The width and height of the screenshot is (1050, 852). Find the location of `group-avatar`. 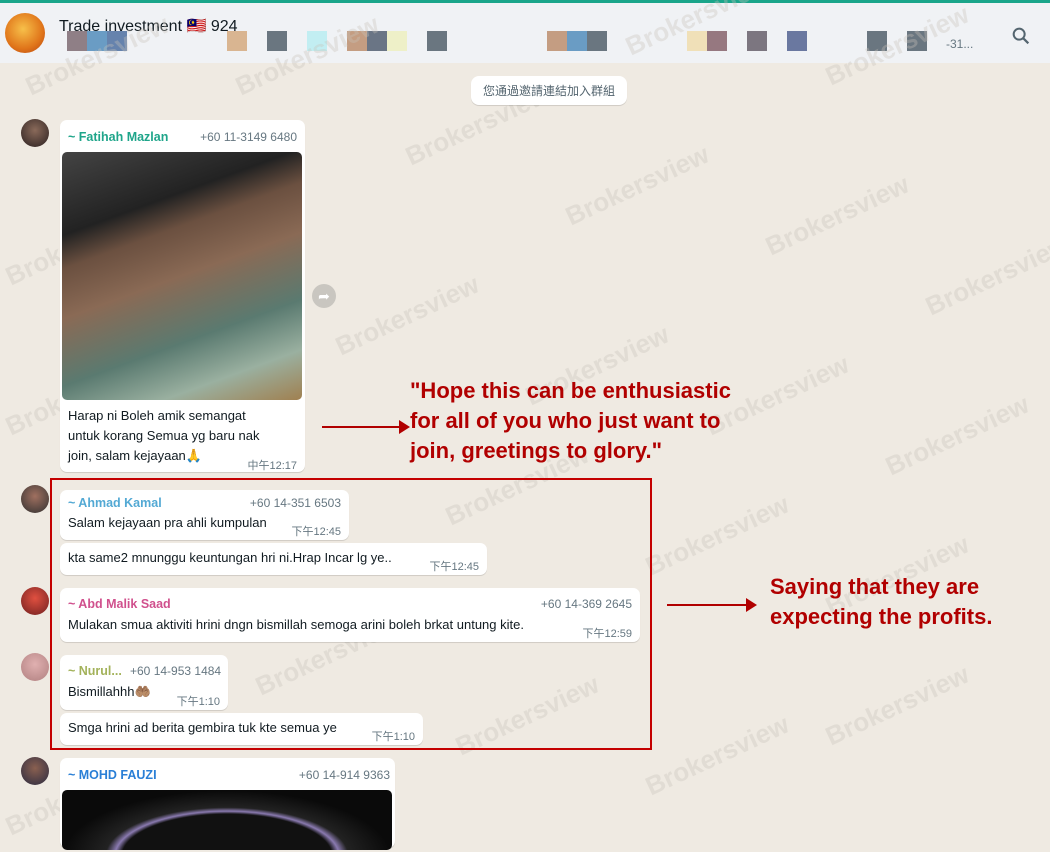

group-avatar is located at coordinates (25, 33).